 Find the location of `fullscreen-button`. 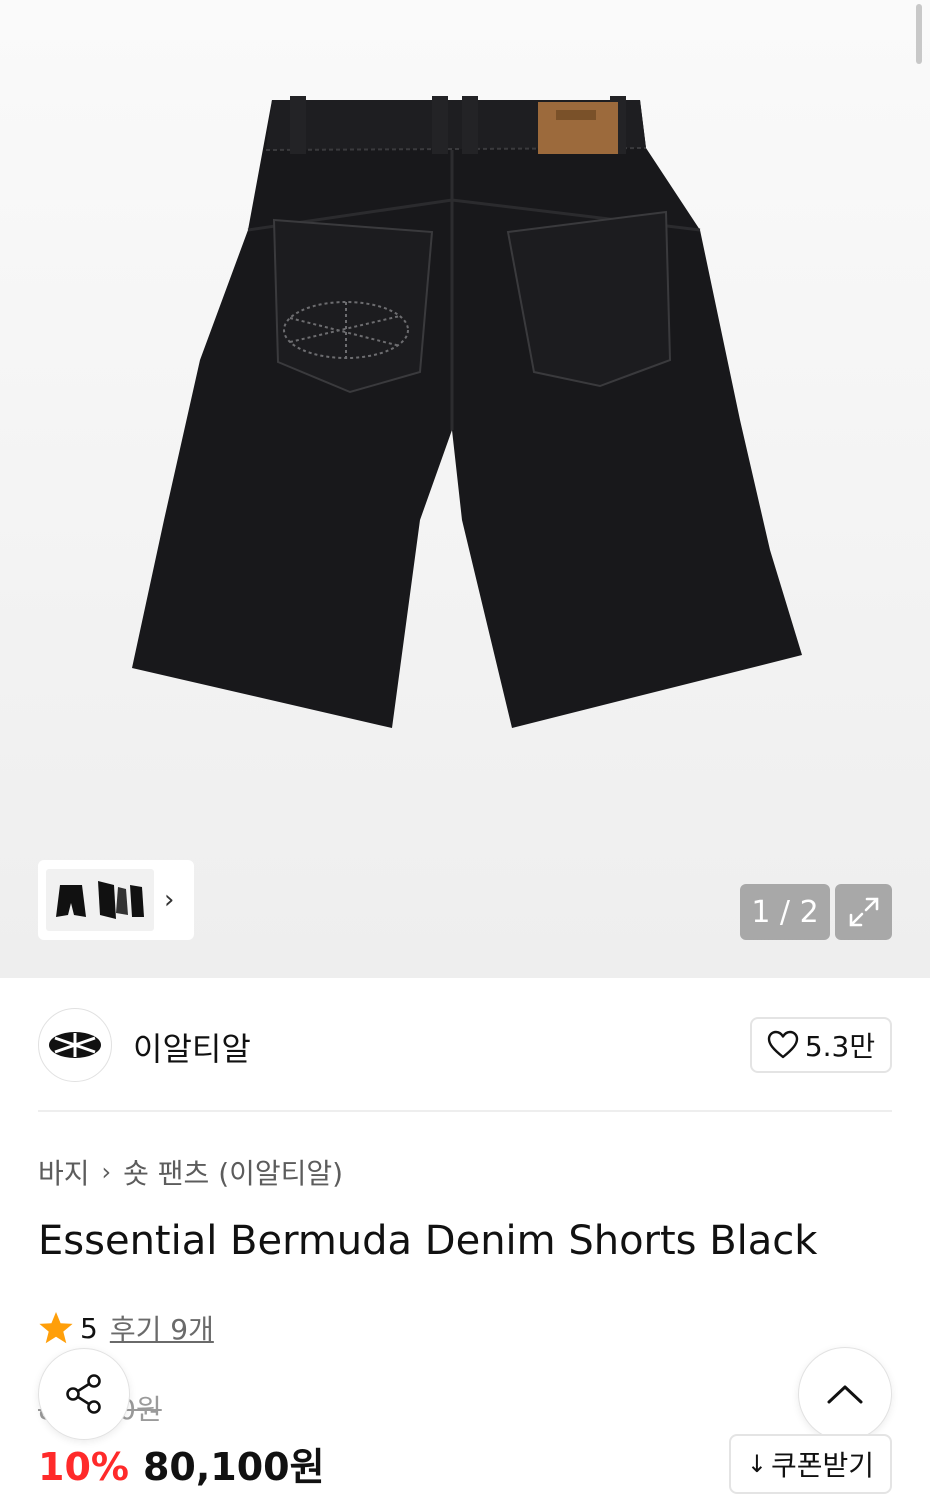

fullscreen-button is located at coordinates (863, 912).